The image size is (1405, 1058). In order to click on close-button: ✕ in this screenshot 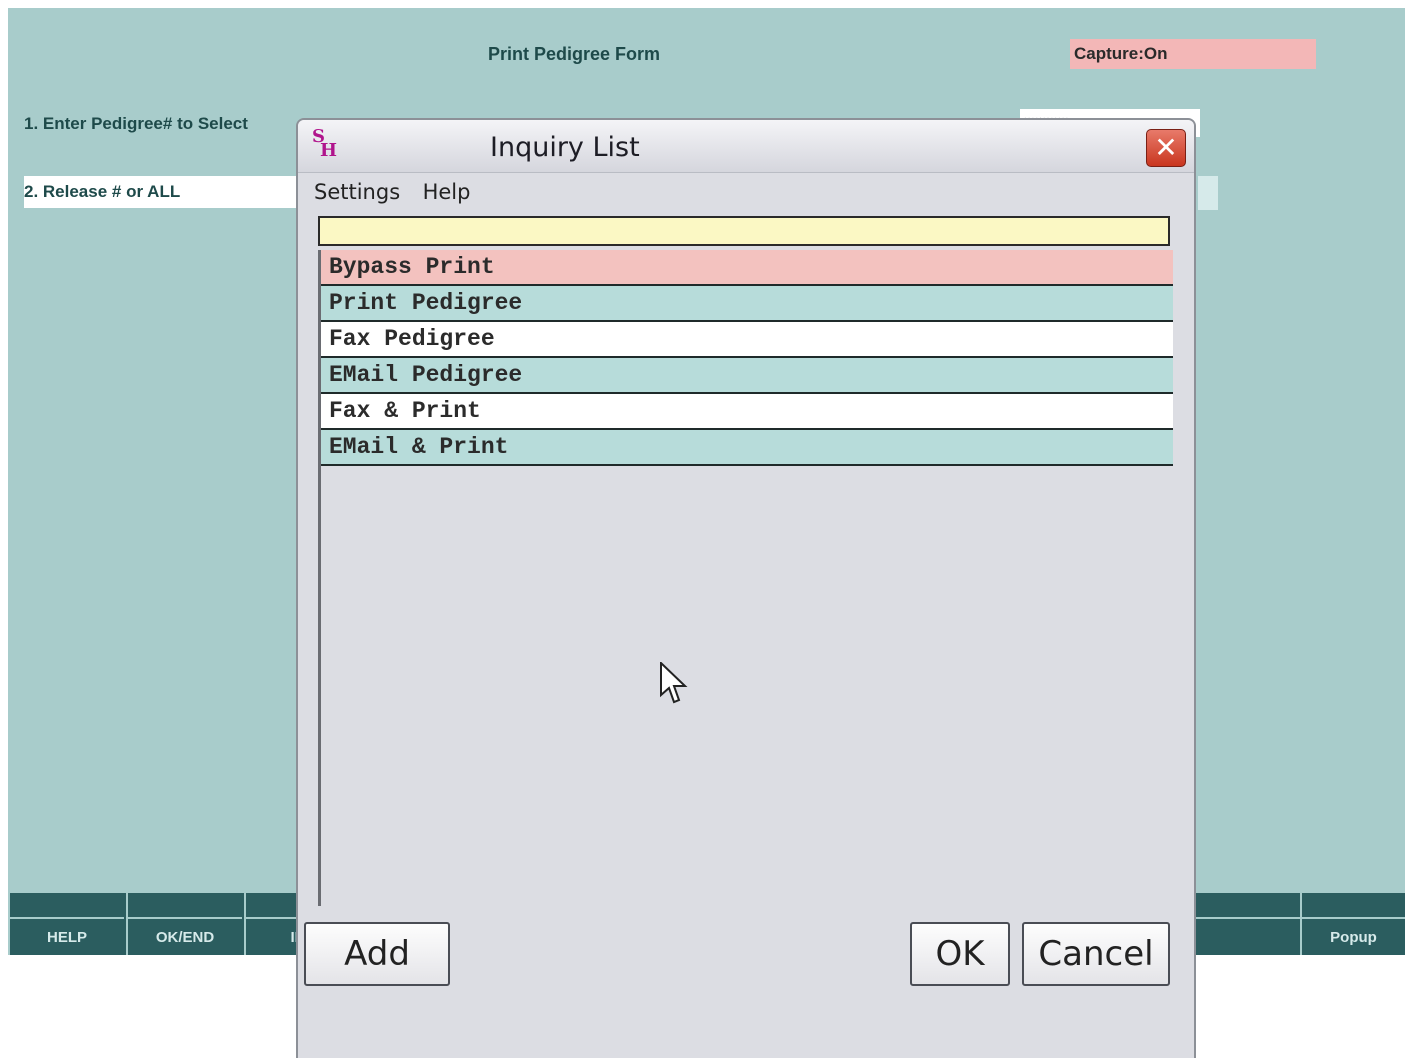, I will do `click(1166, 148)`.